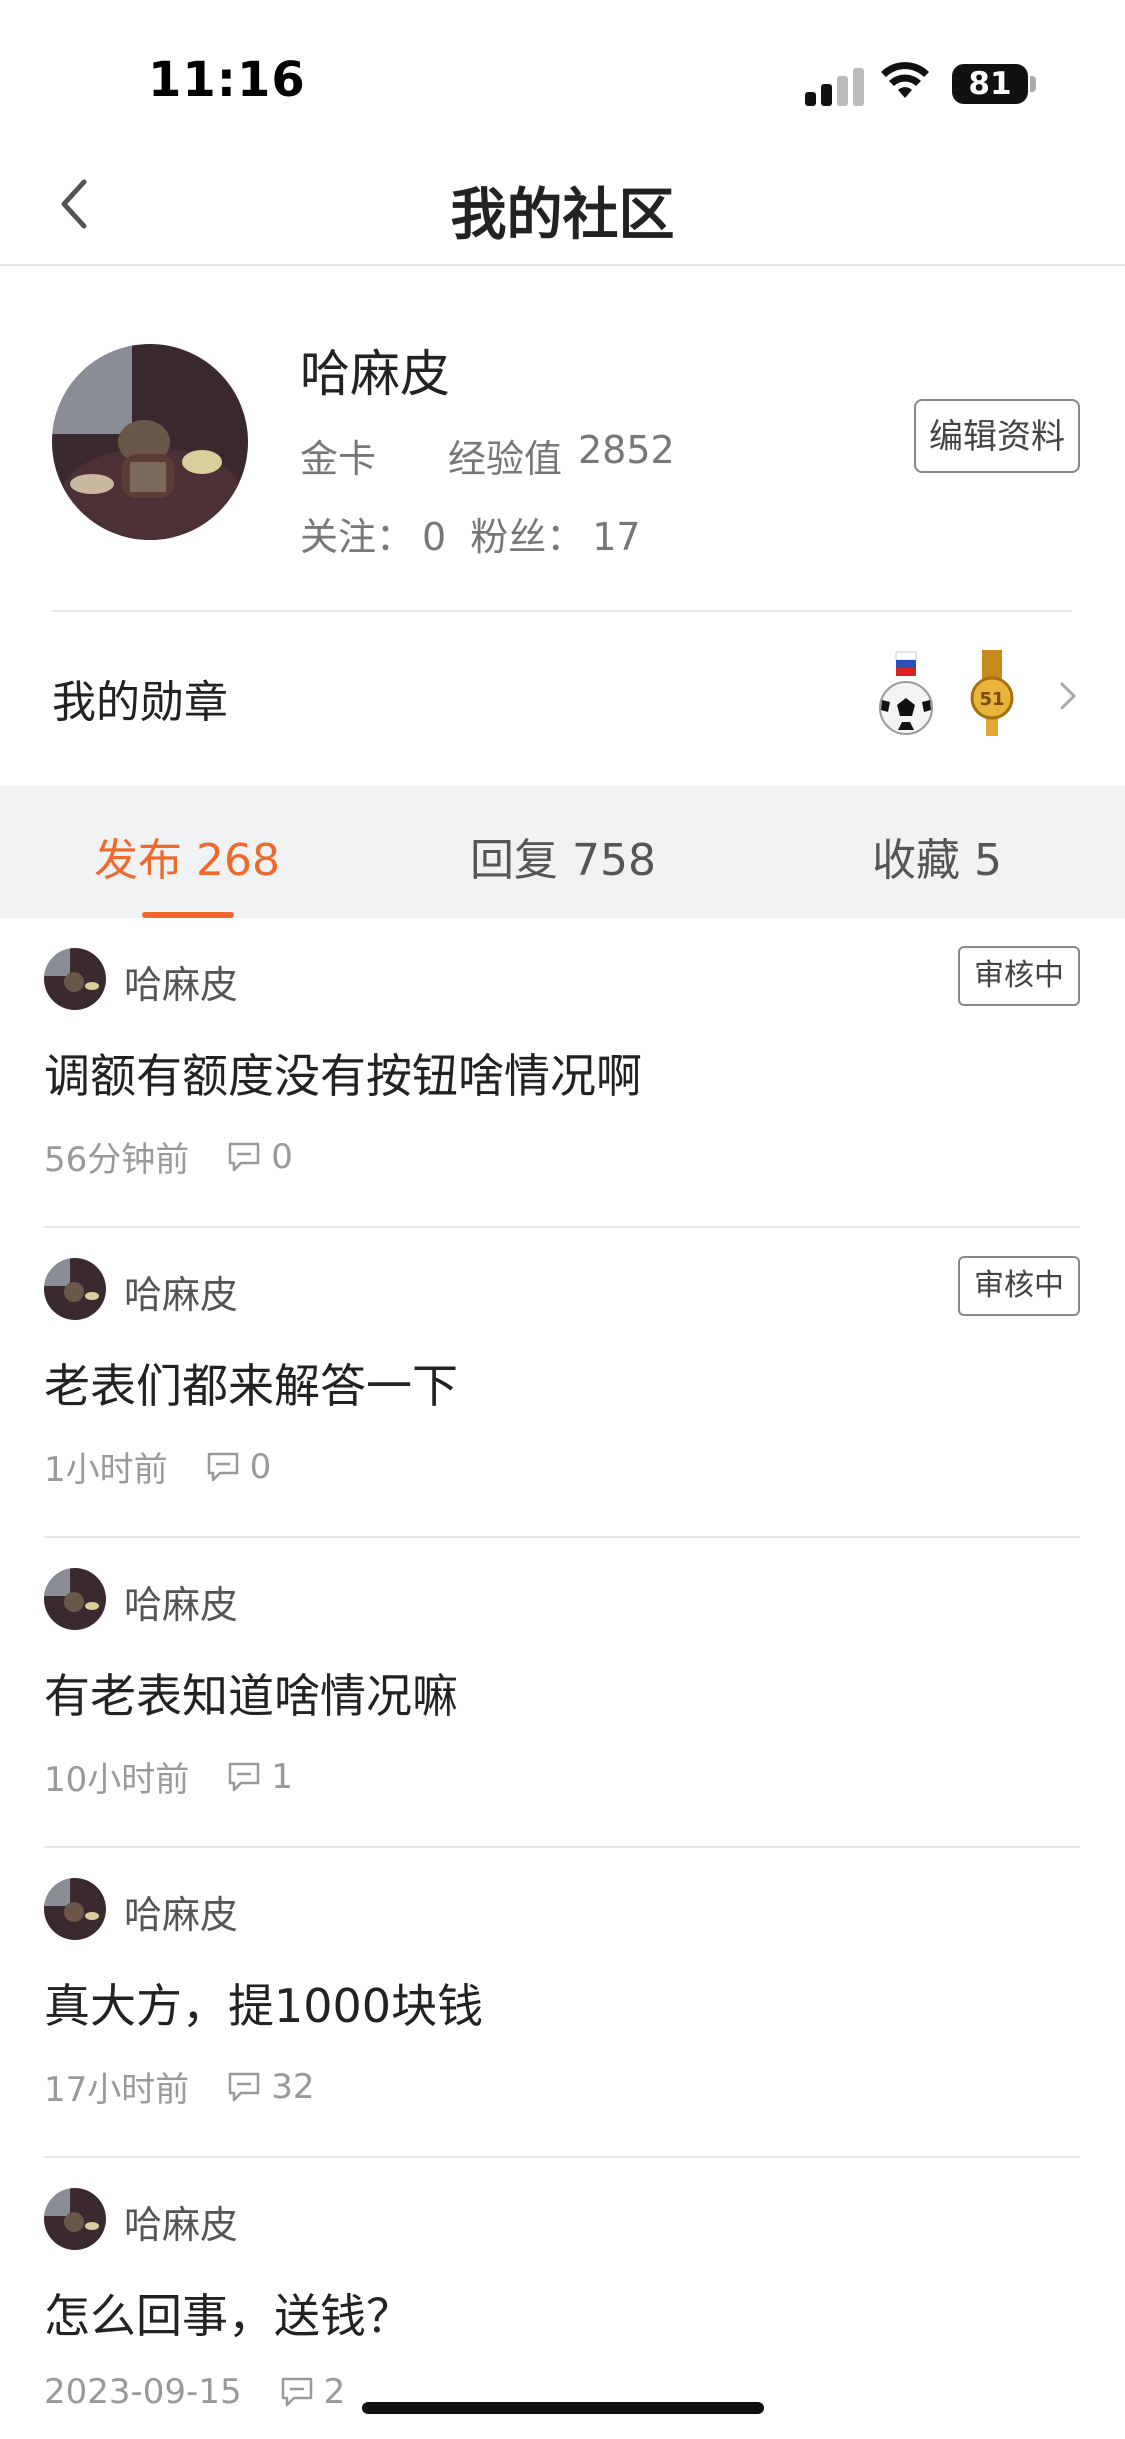 This screenshot has height=2439, width=1125. I want to click on divider, so click(562, 611).